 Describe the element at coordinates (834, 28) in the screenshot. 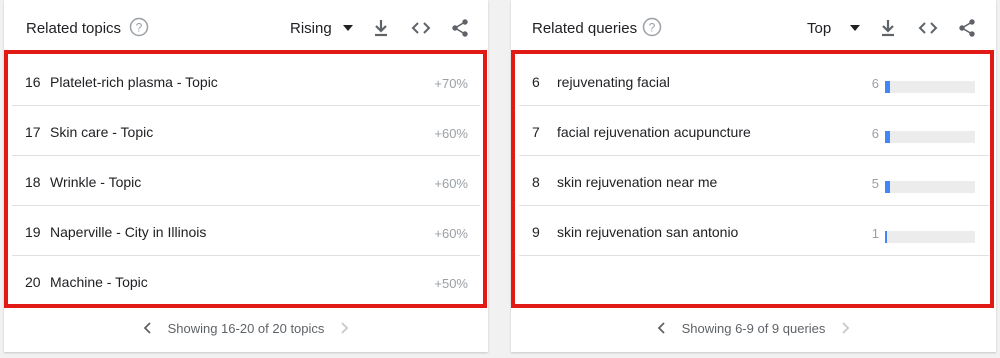

I see `filter-dropdown: Top` at that location.